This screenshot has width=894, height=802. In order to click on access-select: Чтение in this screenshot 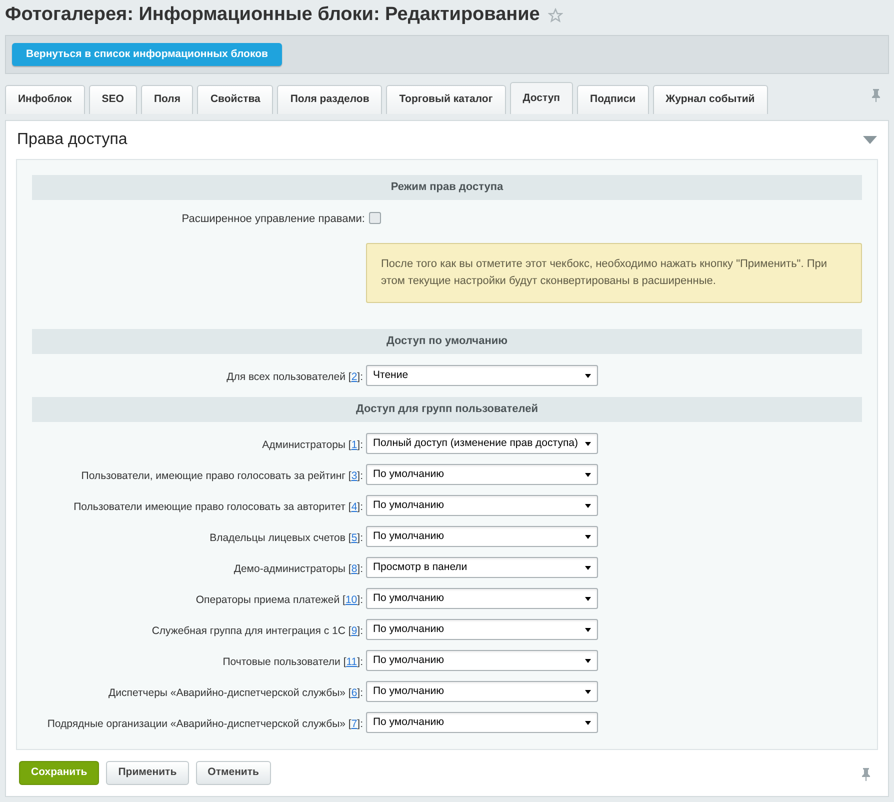, I will do `click(482, 375)`.